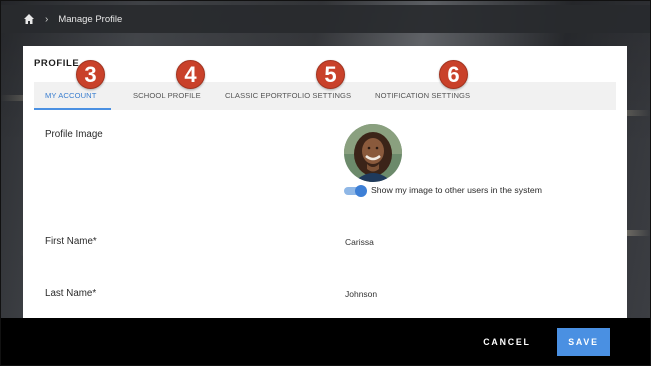 The image size is (651, 366). I want to click on toggle-knob, so click(361, 191).